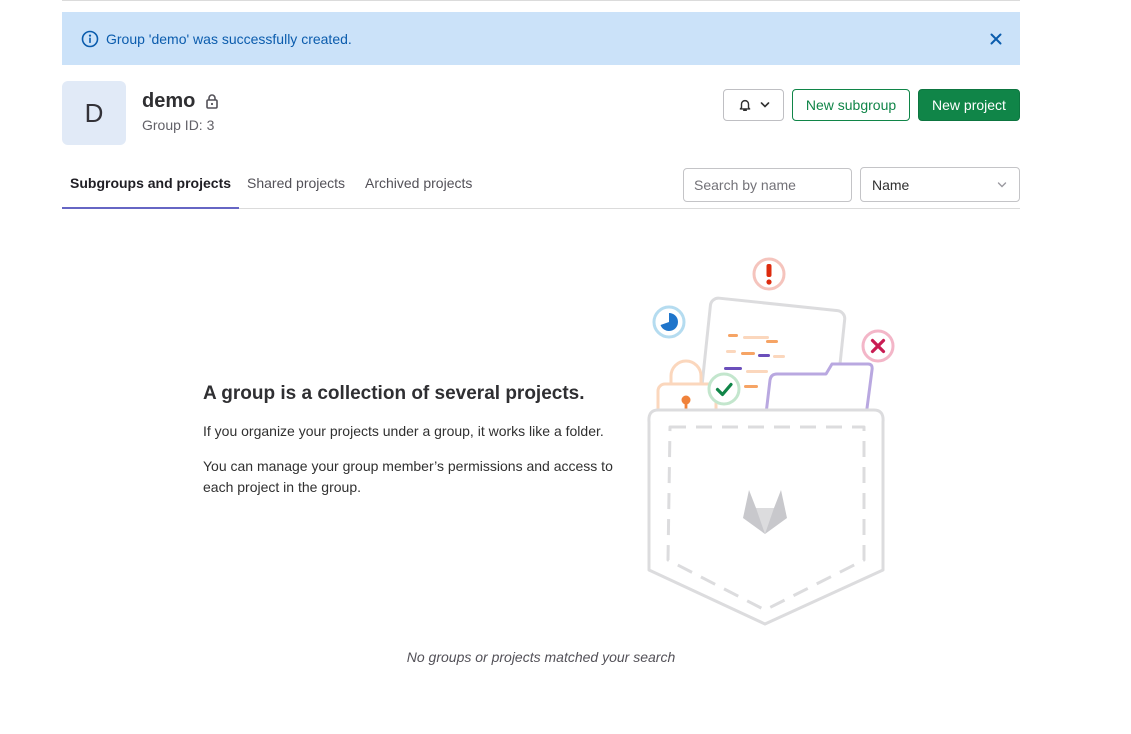  I want to click on close-icon, so click(996, 39).